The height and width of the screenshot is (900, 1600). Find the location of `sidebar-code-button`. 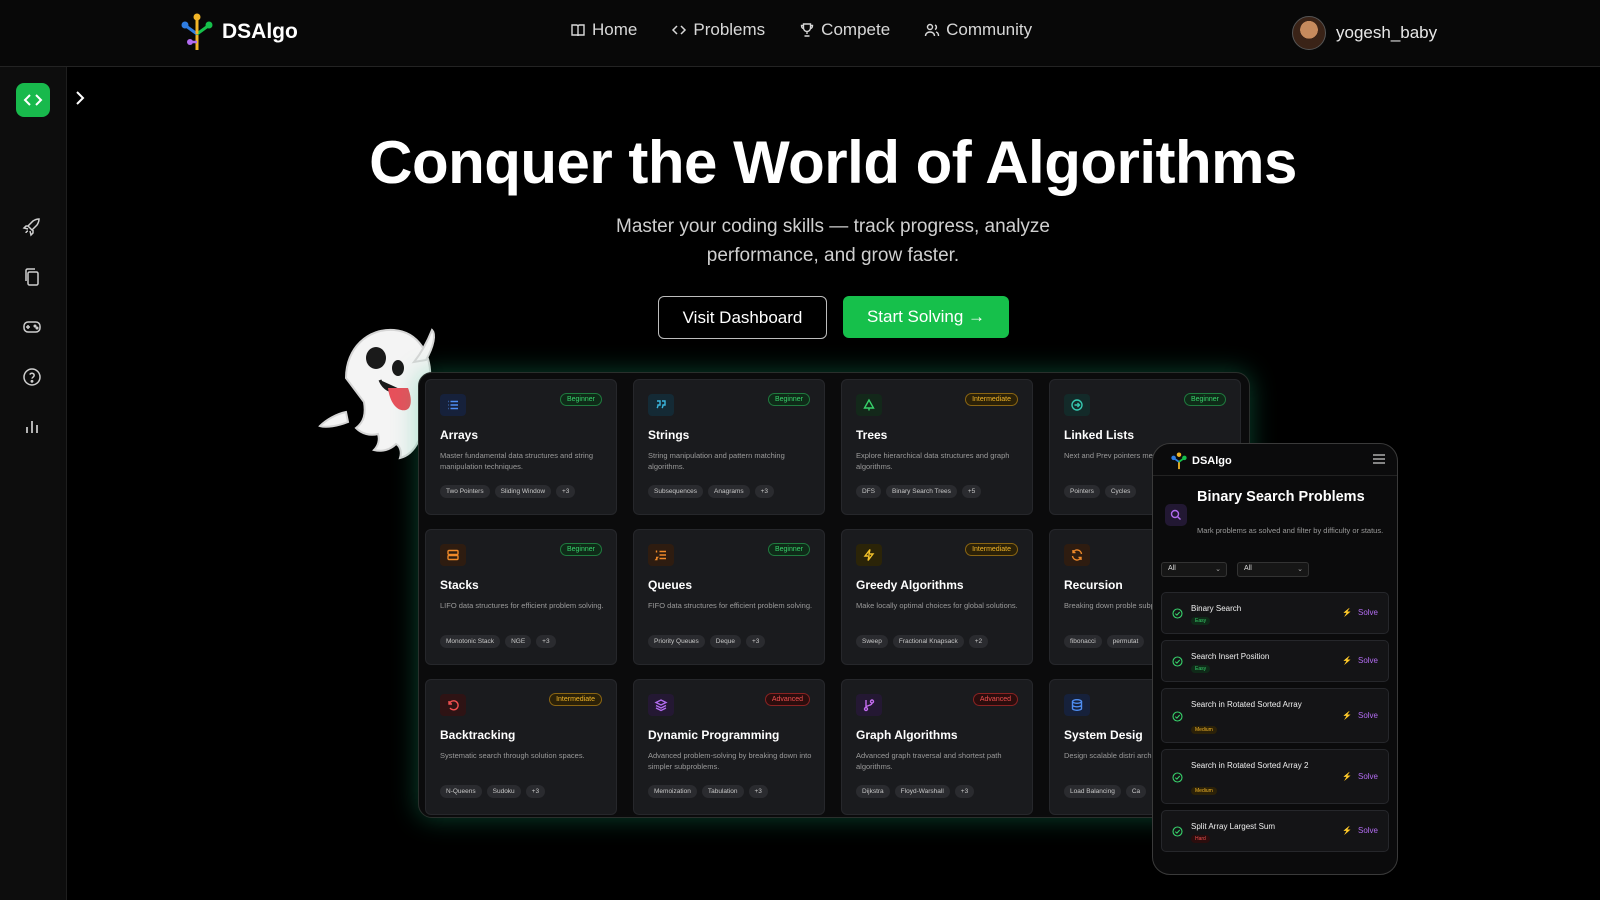

sidebar-code-button is located at coordinates (33, 100).